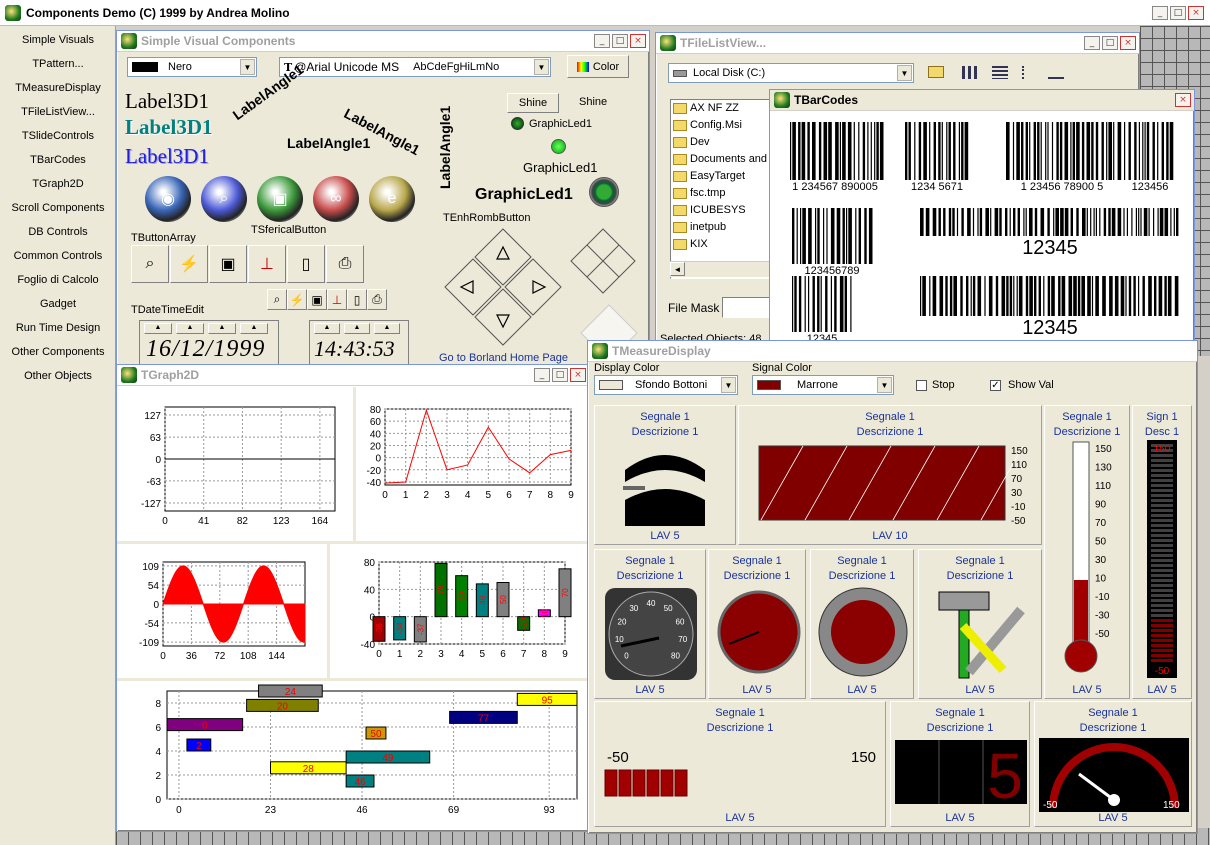  I want to click on sidebar-item-2: TMeasureDisplay, so click(58, 88).